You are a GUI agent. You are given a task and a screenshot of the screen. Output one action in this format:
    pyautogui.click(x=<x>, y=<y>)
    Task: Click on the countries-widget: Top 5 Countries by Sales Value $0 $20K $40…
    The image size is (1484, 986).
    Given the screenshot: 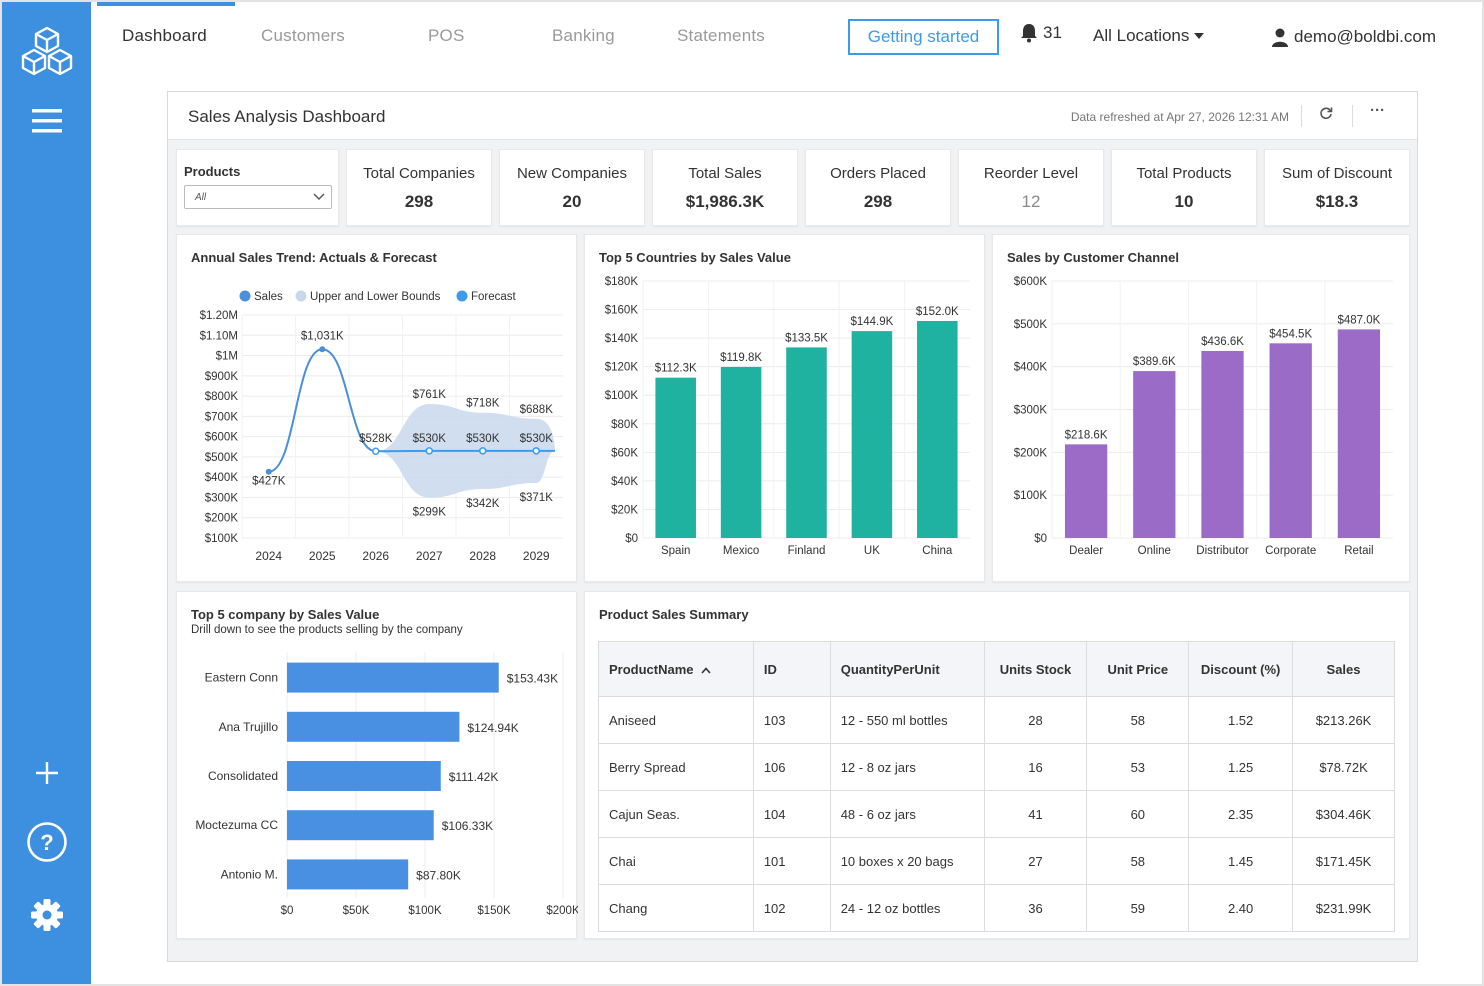 What is the action you would take?
    pyautogui.click(x=784, y=408)
    